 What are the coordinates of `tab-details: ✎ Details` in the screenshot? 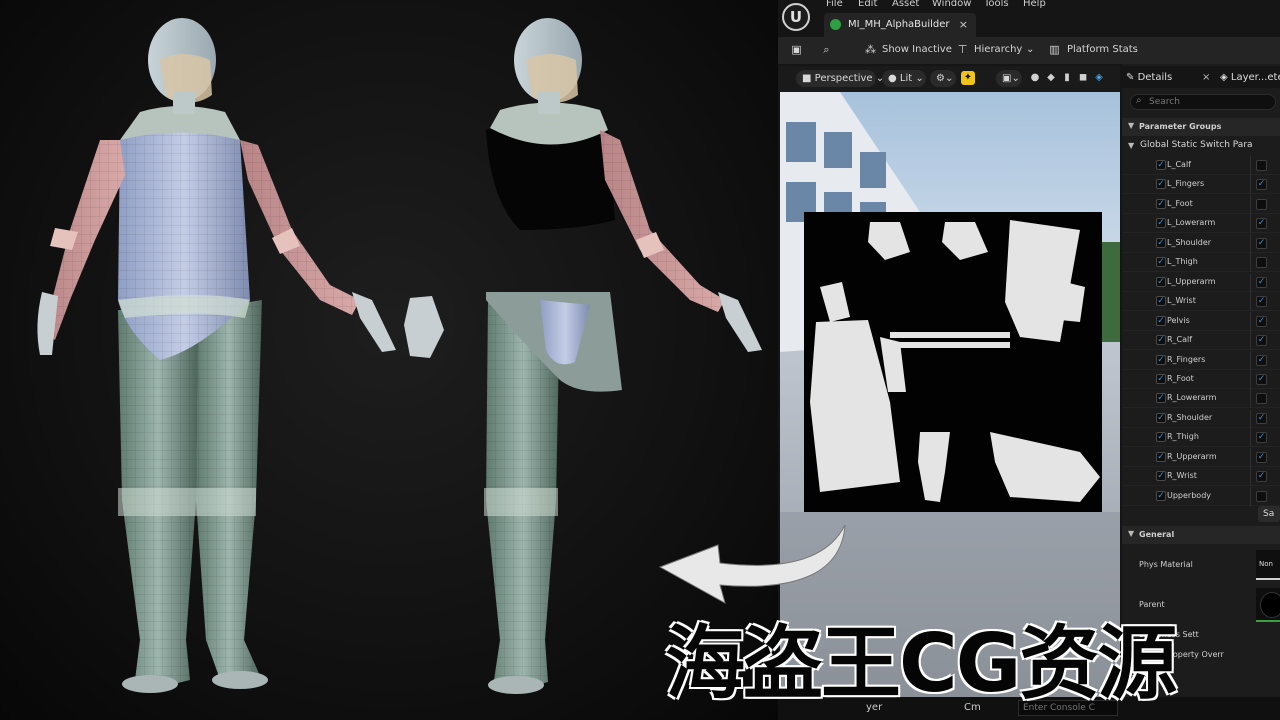 It's located at (1149, 78).